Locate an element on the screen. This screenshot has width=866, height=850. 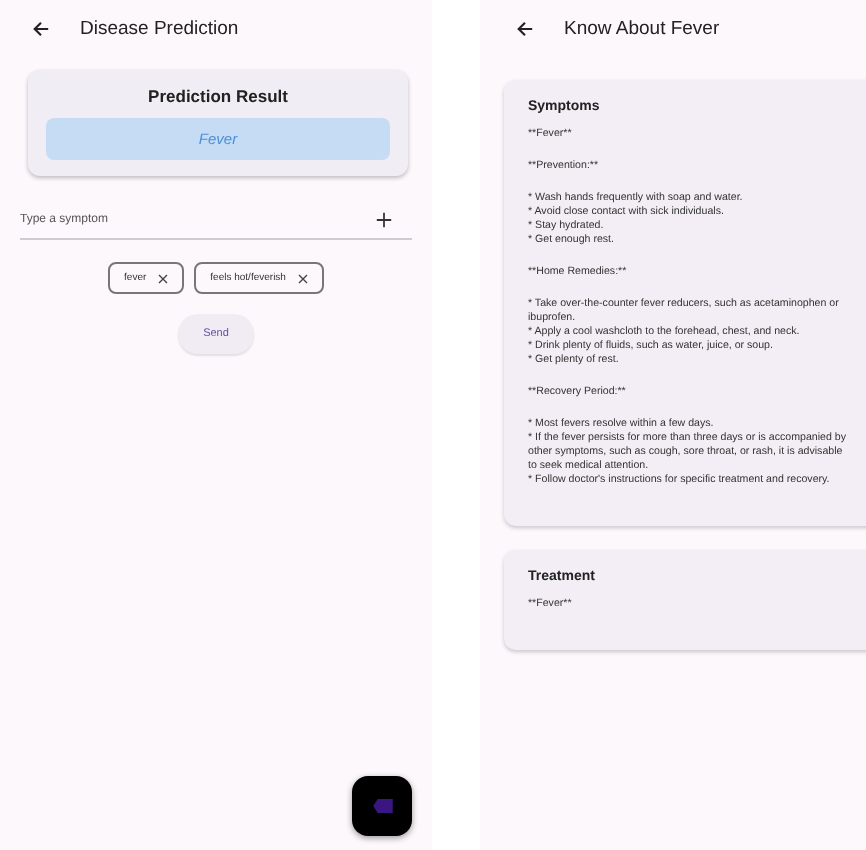
card-title: Prediction Result is located at coordinates (218, 96).